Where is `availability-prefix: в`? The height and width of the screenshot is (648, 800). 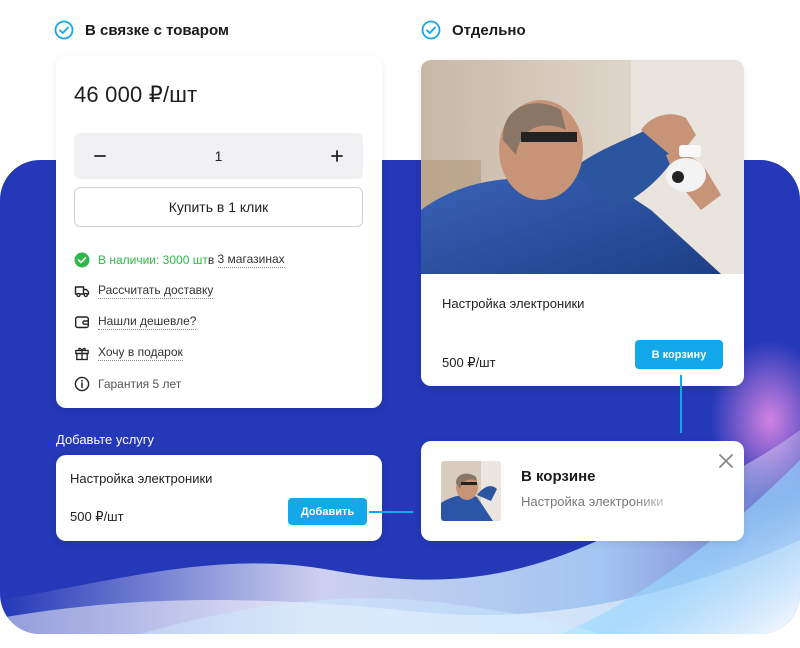 availability-prefix: в is located at coordinates (212, 259).